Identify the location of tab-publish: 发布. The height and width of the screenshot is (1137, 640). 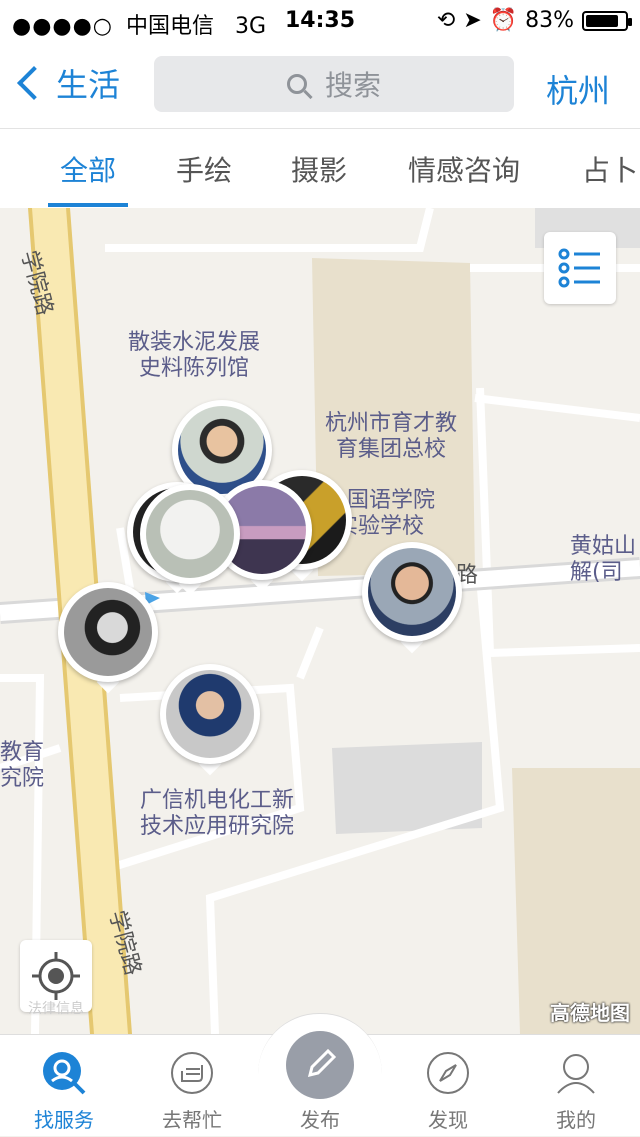
(320, 1084).